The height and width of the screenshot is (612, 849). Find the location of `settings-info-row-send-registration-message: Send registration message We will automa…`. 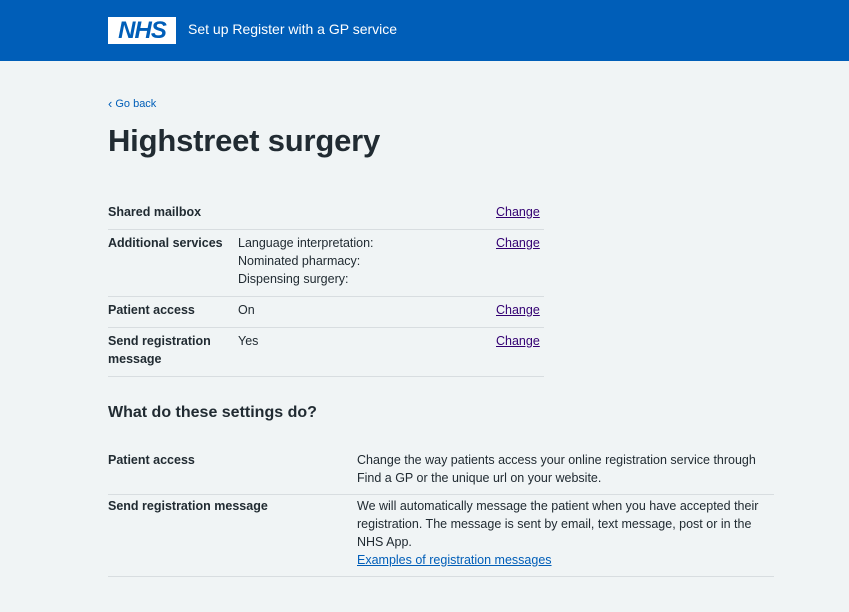

settings-info-row-send-registration-message: Send registration message We will automa… is located at coordinates (441, 536).